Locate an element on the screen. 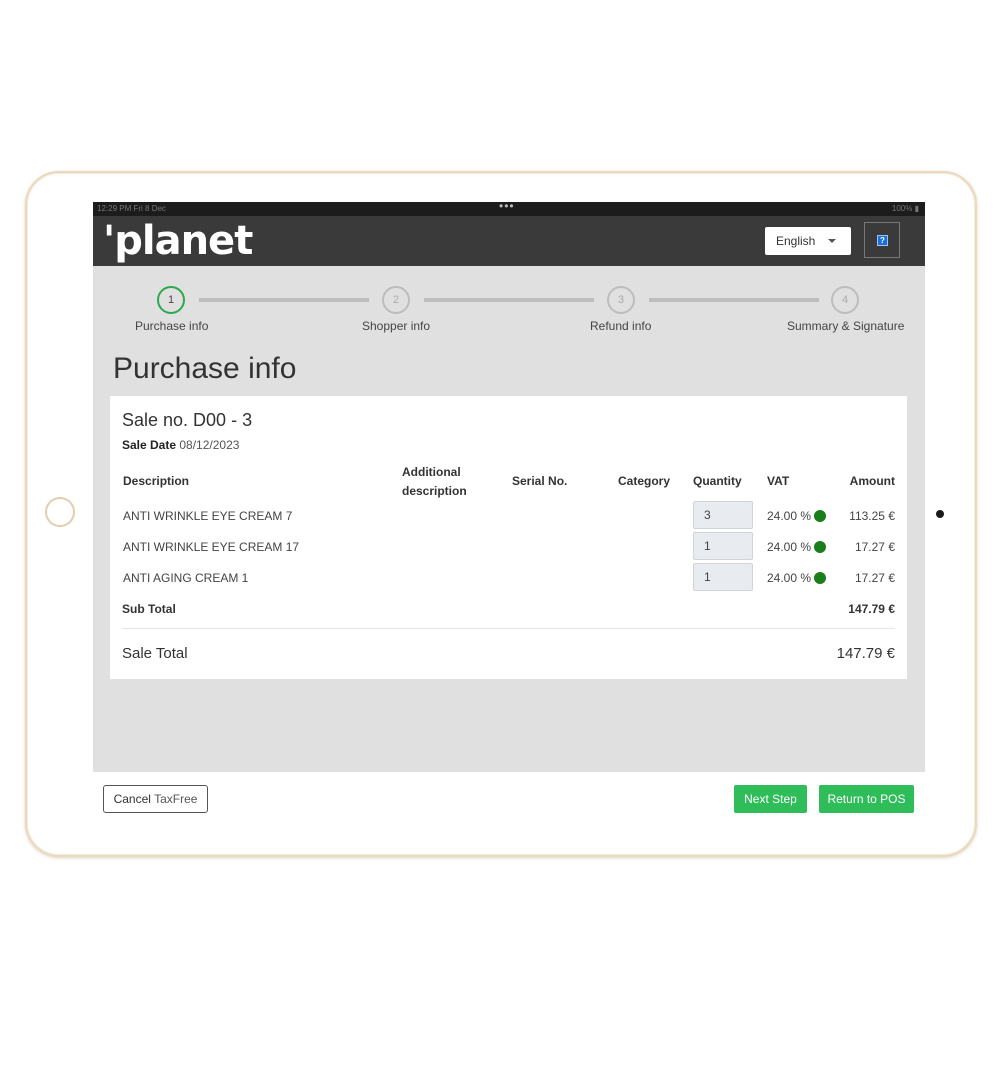  col-quantity: Quantity is located at coordinates (717, 481).